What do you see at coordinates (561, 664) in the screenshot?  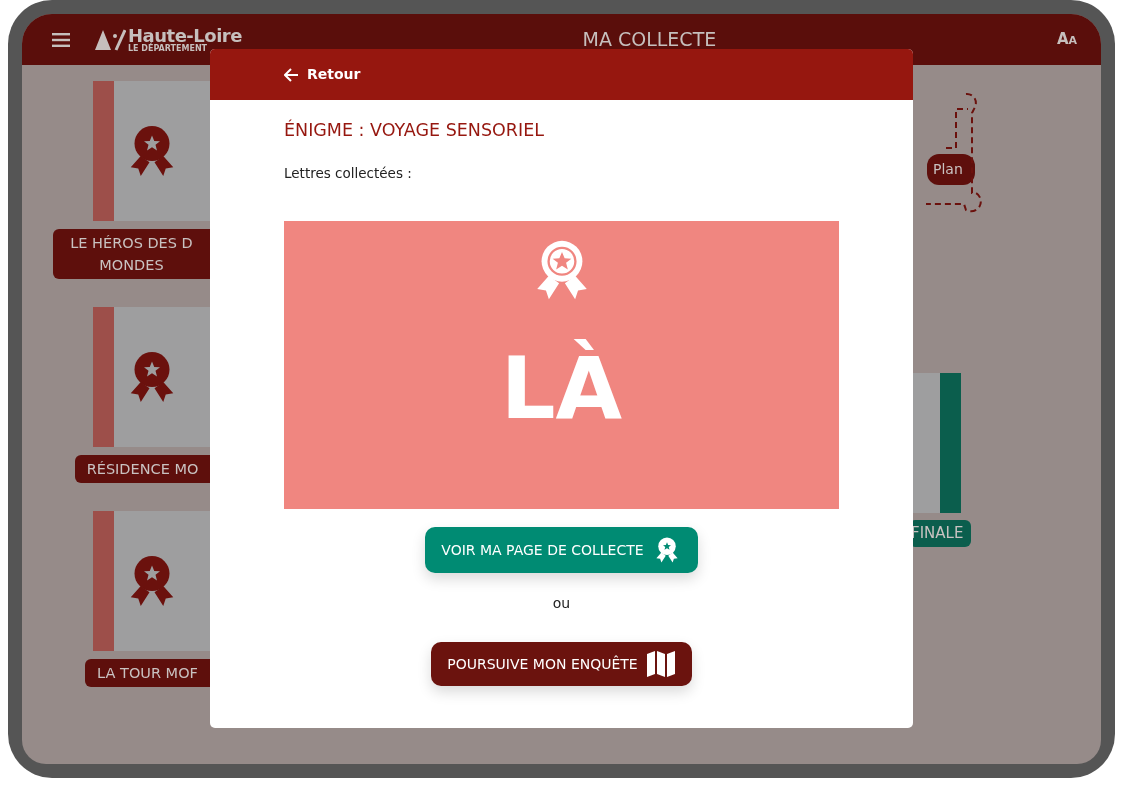 I see `continue-button: POURSUIVE MON ENQUÊTE` at bounding box center [561, 664].